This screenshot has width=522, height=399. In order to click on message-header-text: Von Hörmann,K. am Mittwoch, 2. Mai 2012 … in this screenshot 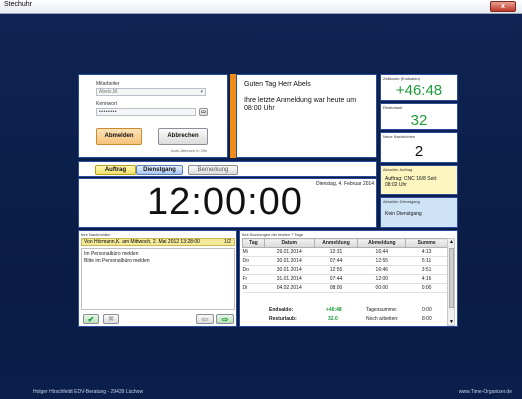, I will do `click(142, 242)`.